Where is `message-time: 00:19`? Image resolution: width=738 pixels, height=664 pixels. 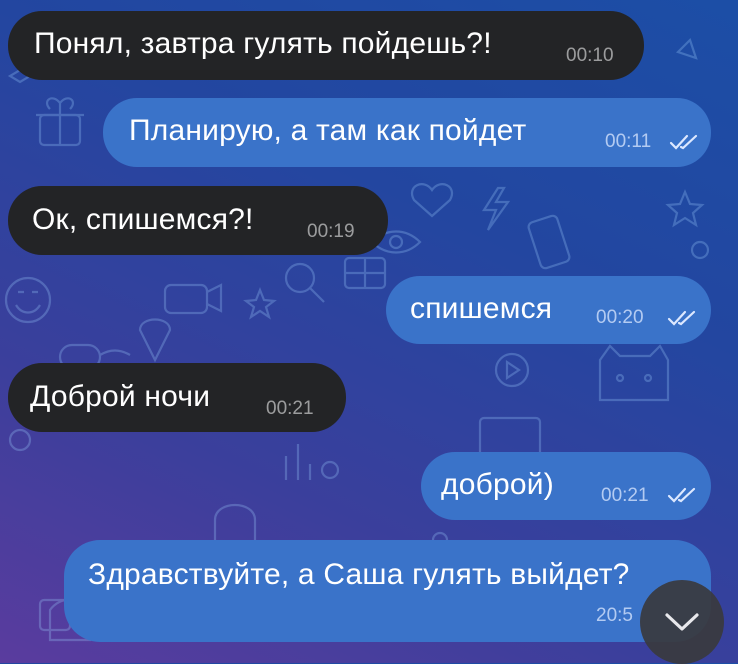 message-time: 00:19 is located at coordinates (331, 231).